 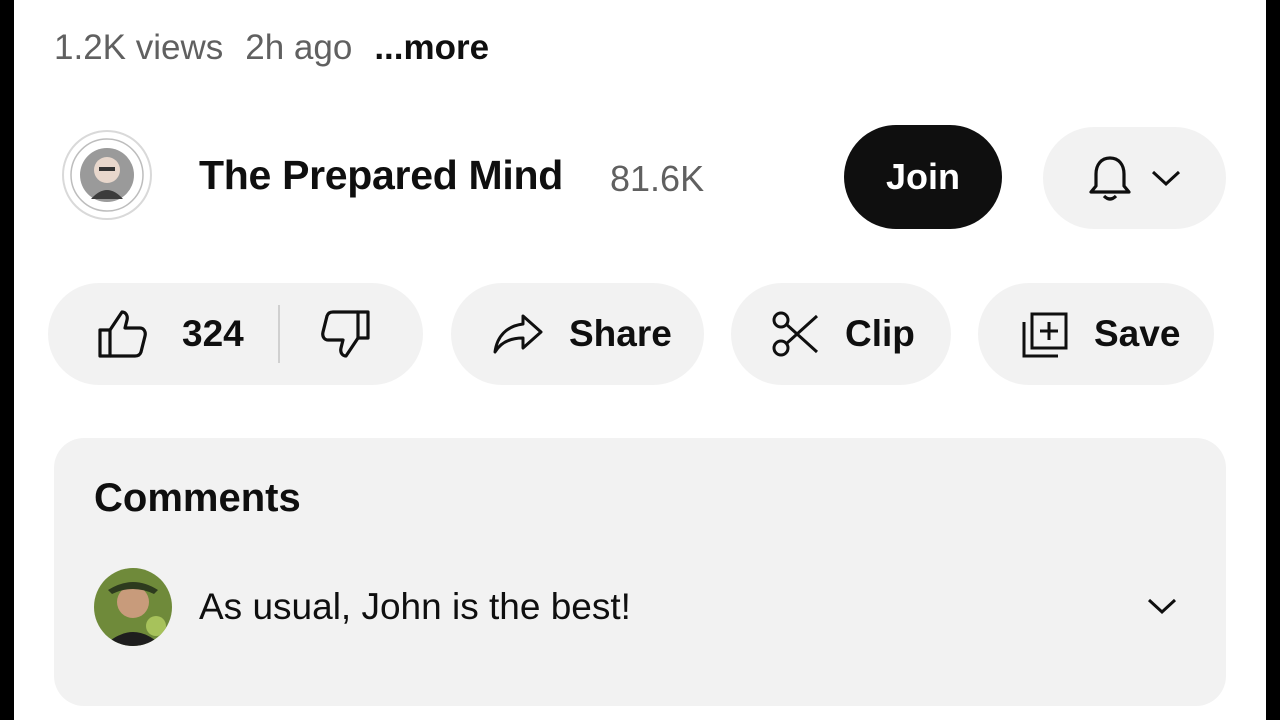 What do you see at coordinates (197, 498) in the screenshot?
I see `comments-title: Comments` at bounding box center [197, 498].